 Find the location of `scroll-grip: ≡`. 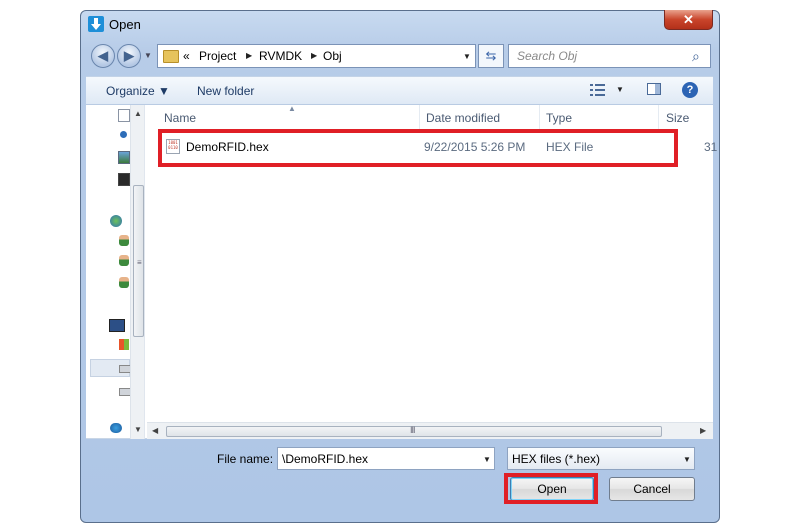

scroll-grip: ≡ is located at coordinates (139, 262).